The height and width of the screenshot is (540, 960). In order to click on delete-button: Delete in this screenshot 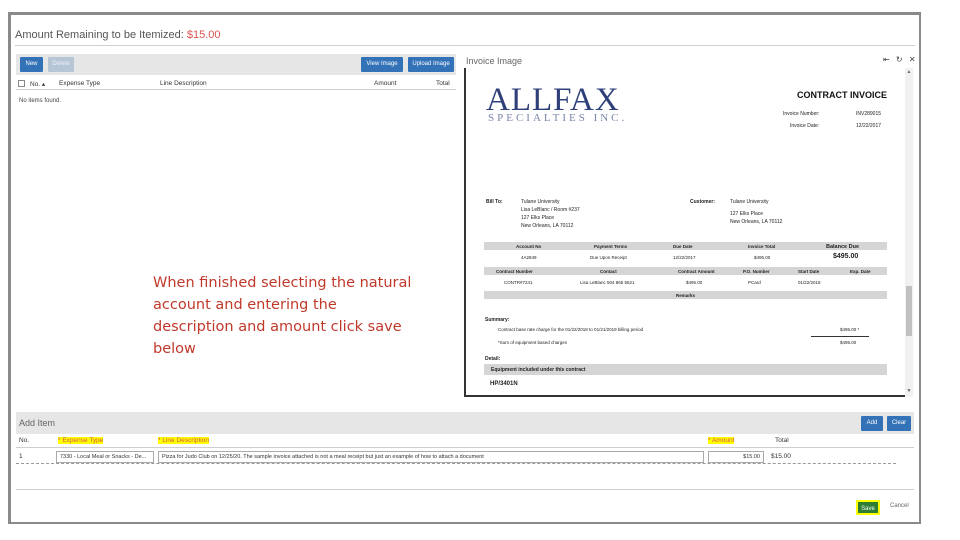, I will do `click(61, 64)`.